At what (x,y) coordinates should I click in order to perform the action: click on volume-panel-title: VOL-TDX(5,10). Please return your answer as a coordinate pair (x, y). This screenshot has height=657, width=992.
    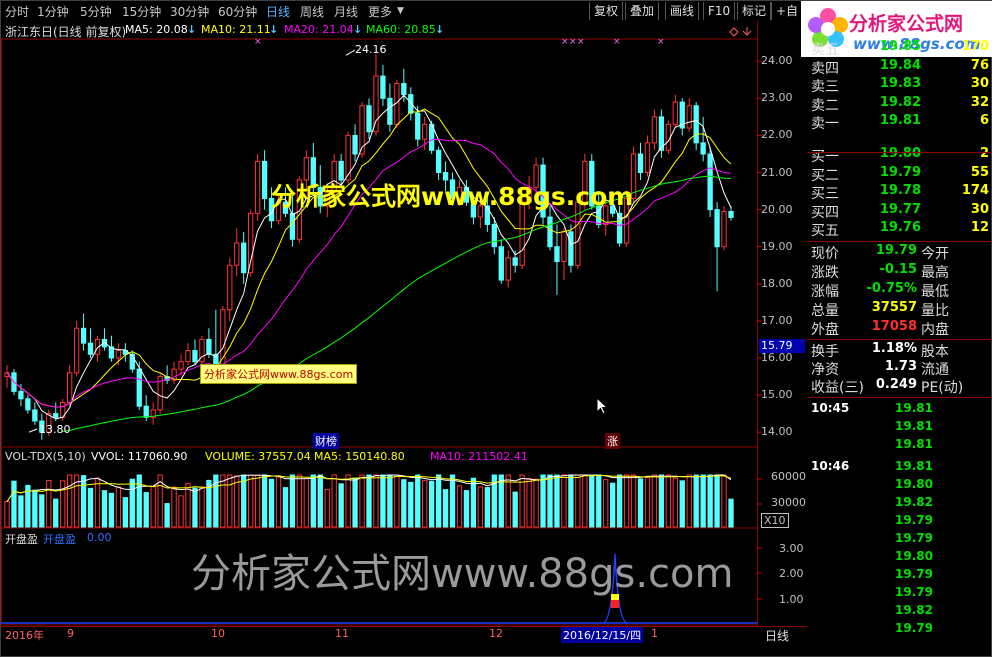
    Looking at the image, I should click on (45, 456).